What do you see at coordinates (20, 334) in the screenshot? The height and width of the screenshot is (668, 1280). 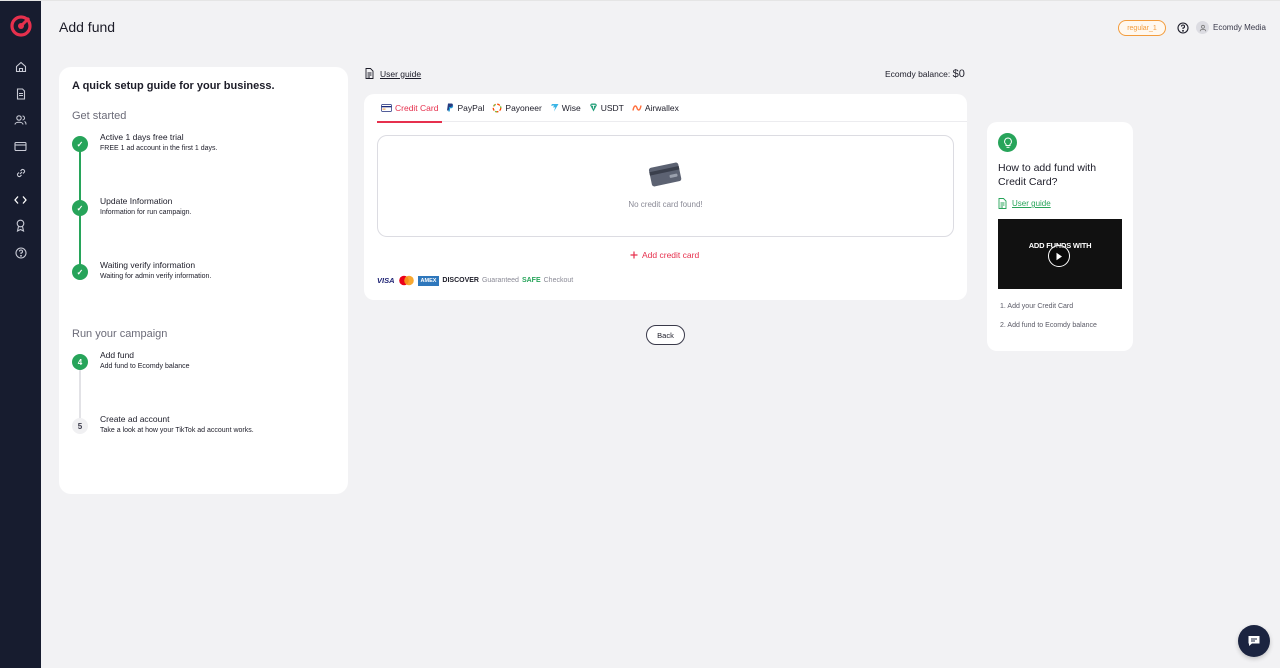 I see `sidebar` at bounding box center [20, 334].